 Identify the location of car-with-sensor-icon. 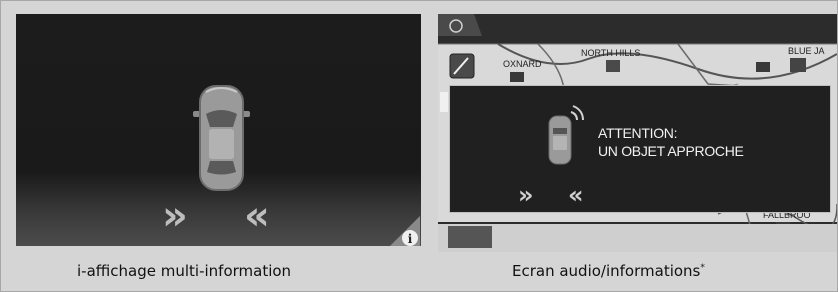
(566, 135).